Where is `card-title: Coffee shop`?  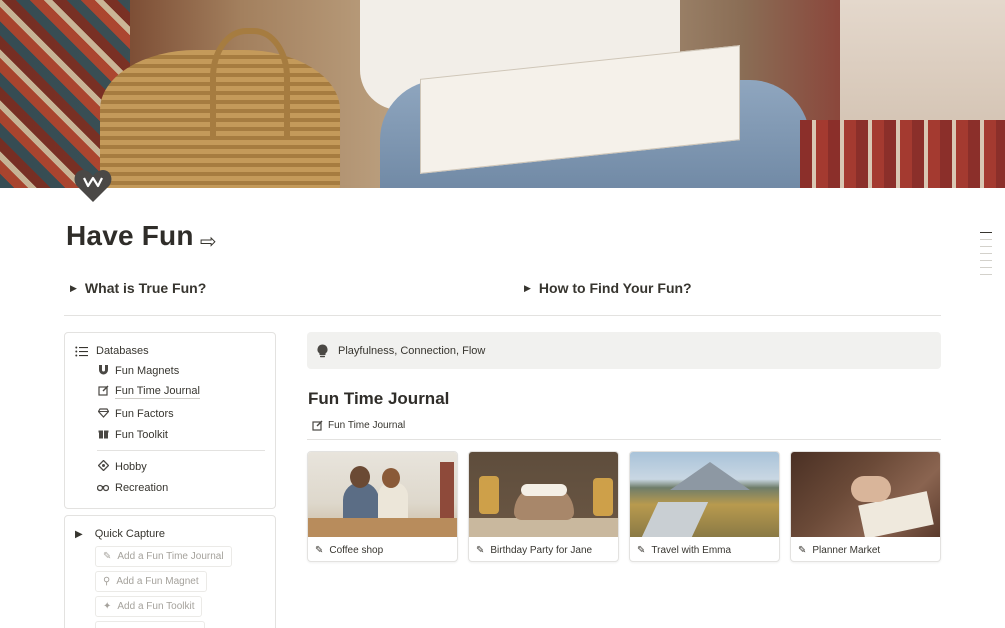
card-title: Coffee shop is located at coordinates (356, 550).